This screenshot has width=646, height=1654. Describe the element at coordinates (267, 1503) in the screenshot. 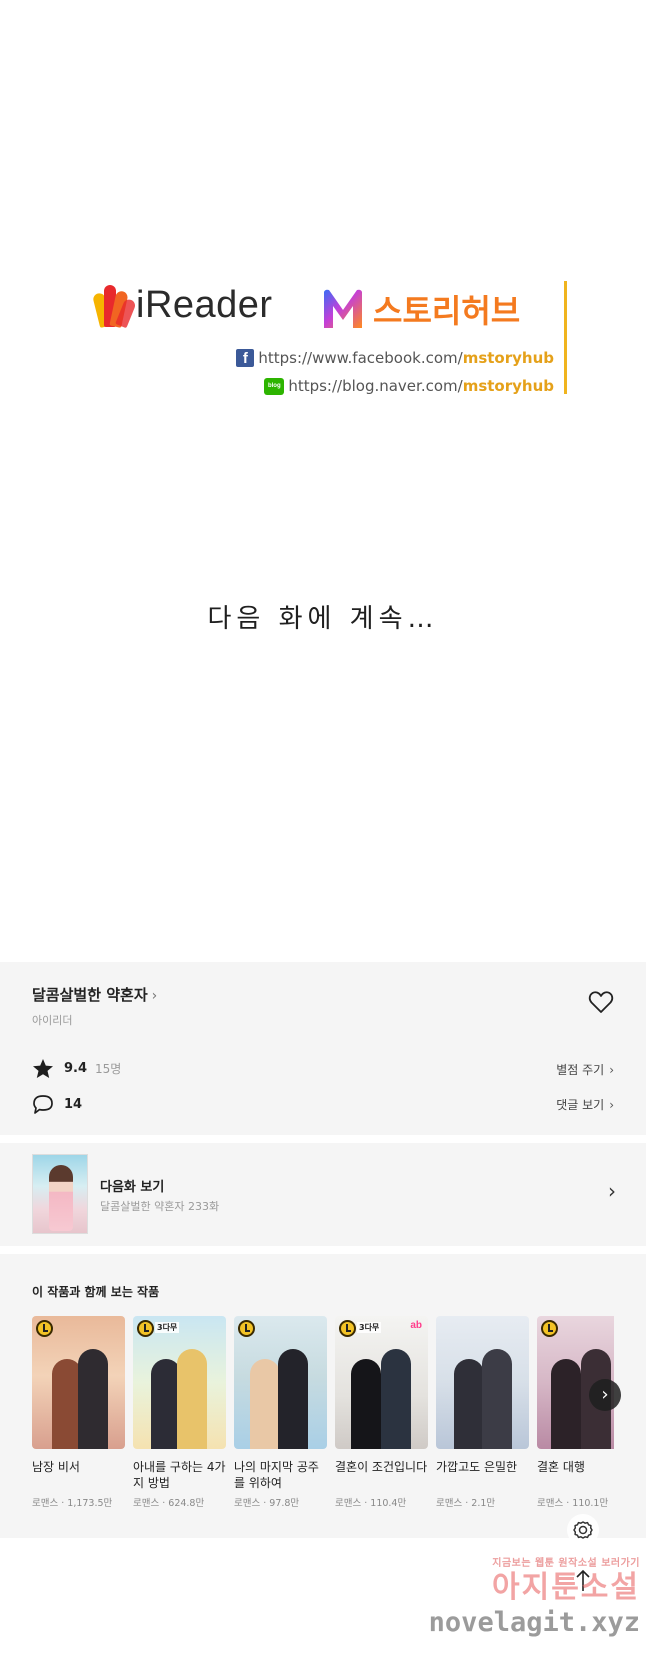

I see `recommendation-meta: 로맨스 · 97.8만` at that location.